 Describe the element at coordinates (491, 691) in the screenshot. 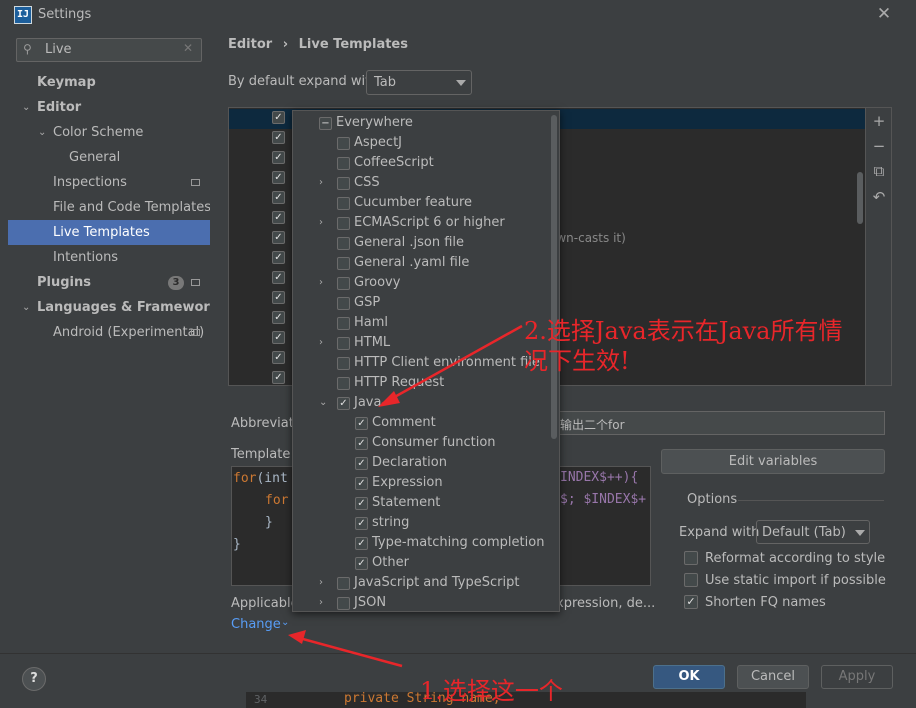

I see `annotation-step1: 1.选择这一个` at that location.